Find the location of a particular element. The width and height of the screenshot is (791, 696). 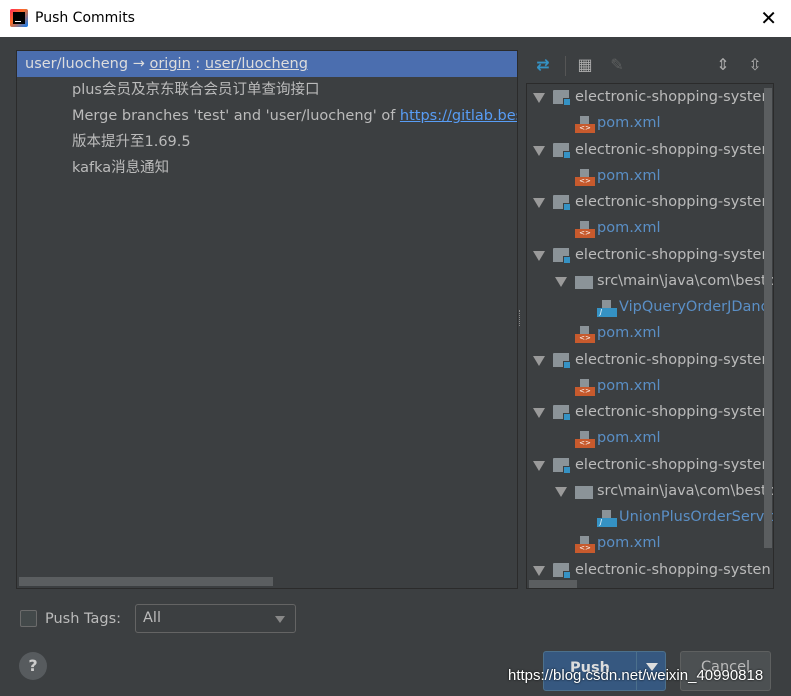

remote-link: origin is located at coordinates (169, 64).